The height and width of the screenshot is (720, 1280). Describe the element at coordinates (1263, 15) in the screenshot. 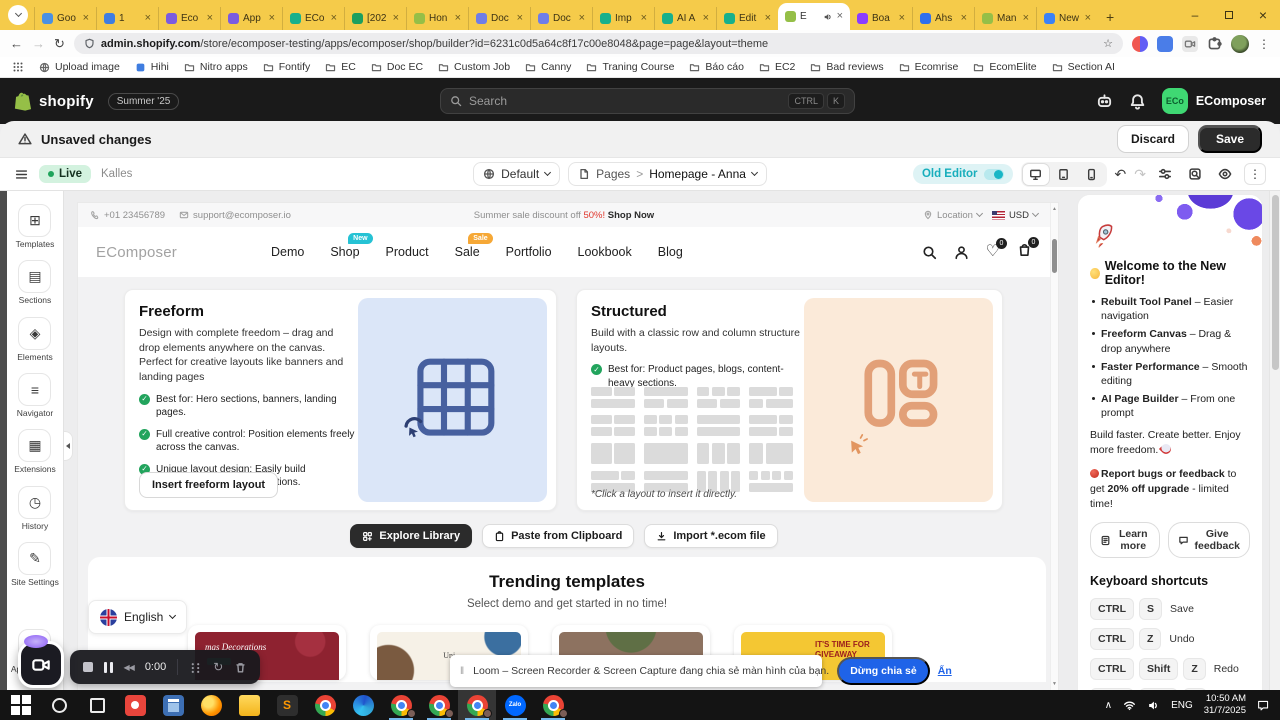

I see `close-button: ×` at that location.